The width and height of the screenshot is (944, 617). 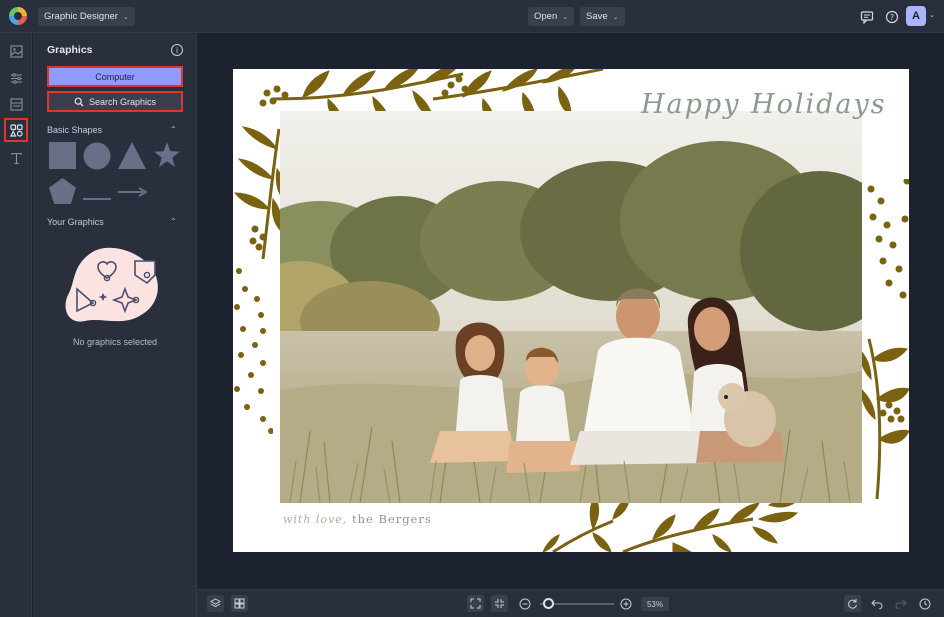 I want to click on text-icon, so click(x=16, y=158).